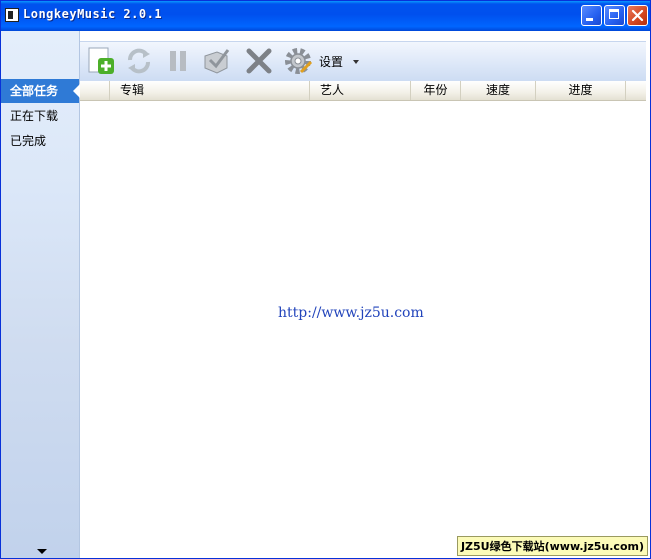 This screenshot has width=651, height=559. I want to click on table-header: 专辑 艺人 年份 速度 进度, so click(363, 91).